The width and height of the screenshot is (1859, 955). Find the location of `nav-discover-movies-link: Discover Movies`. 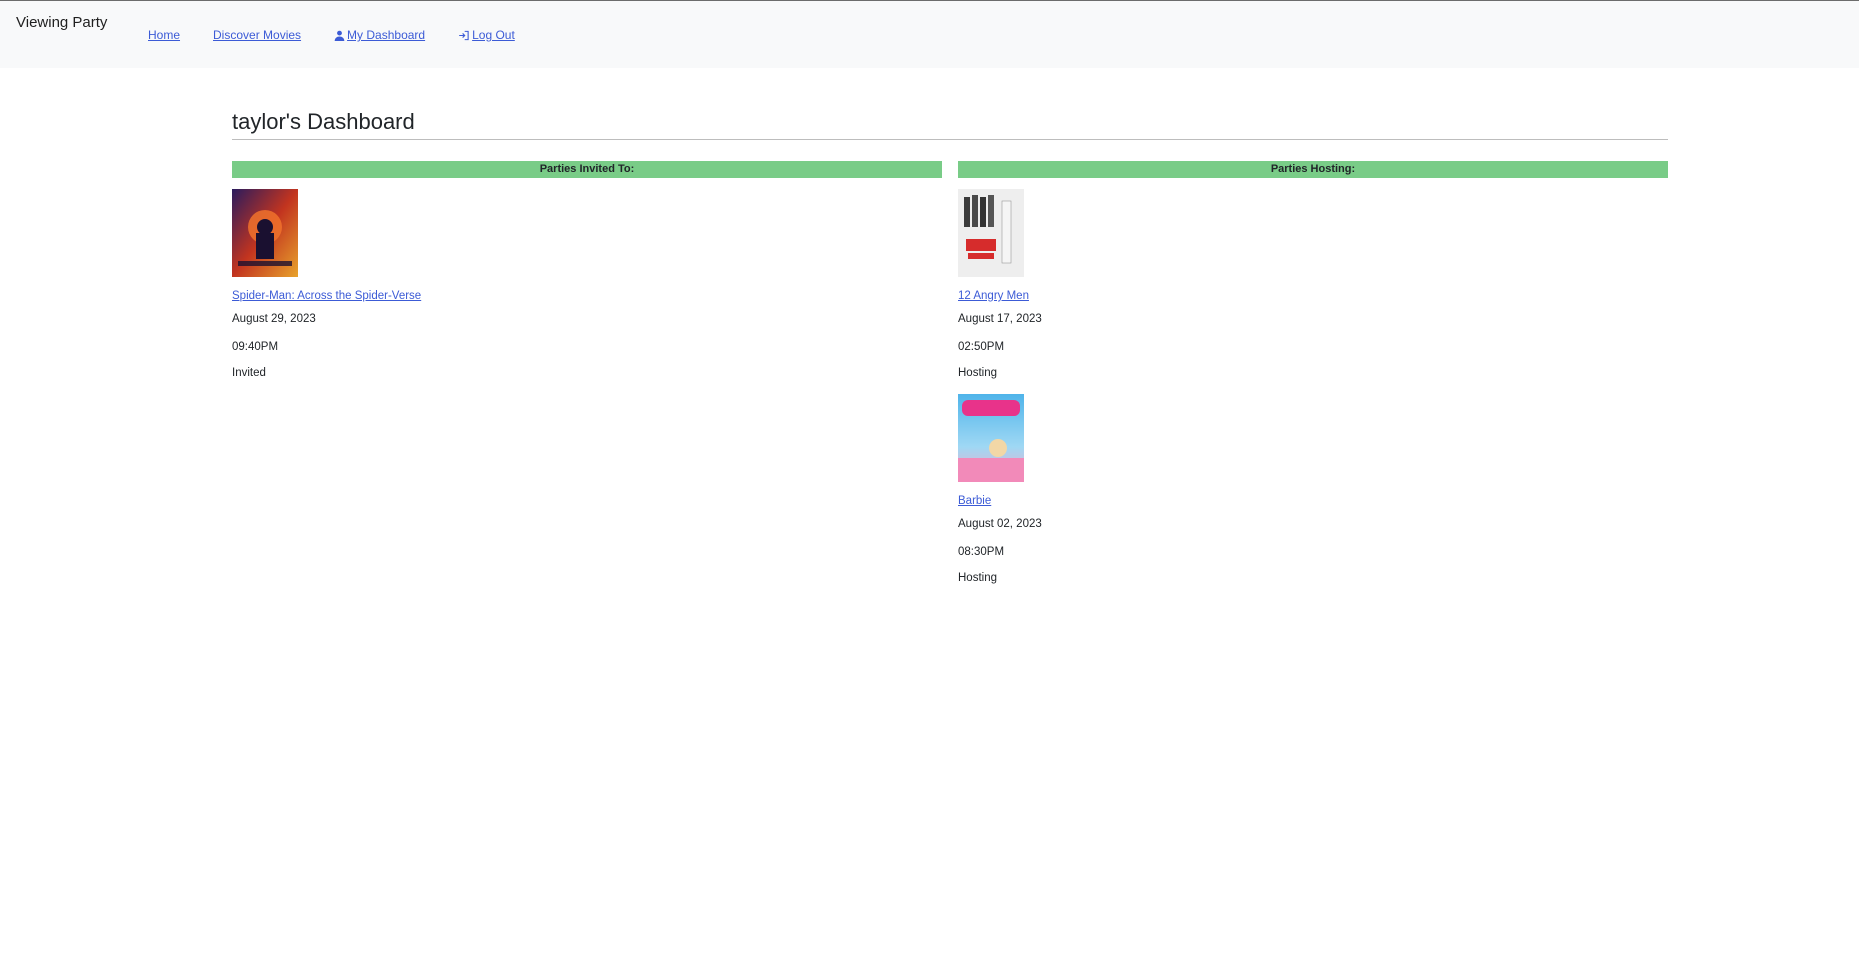

nav-discover-movies-link: Discover Movies is located at coordinates (257, 35).